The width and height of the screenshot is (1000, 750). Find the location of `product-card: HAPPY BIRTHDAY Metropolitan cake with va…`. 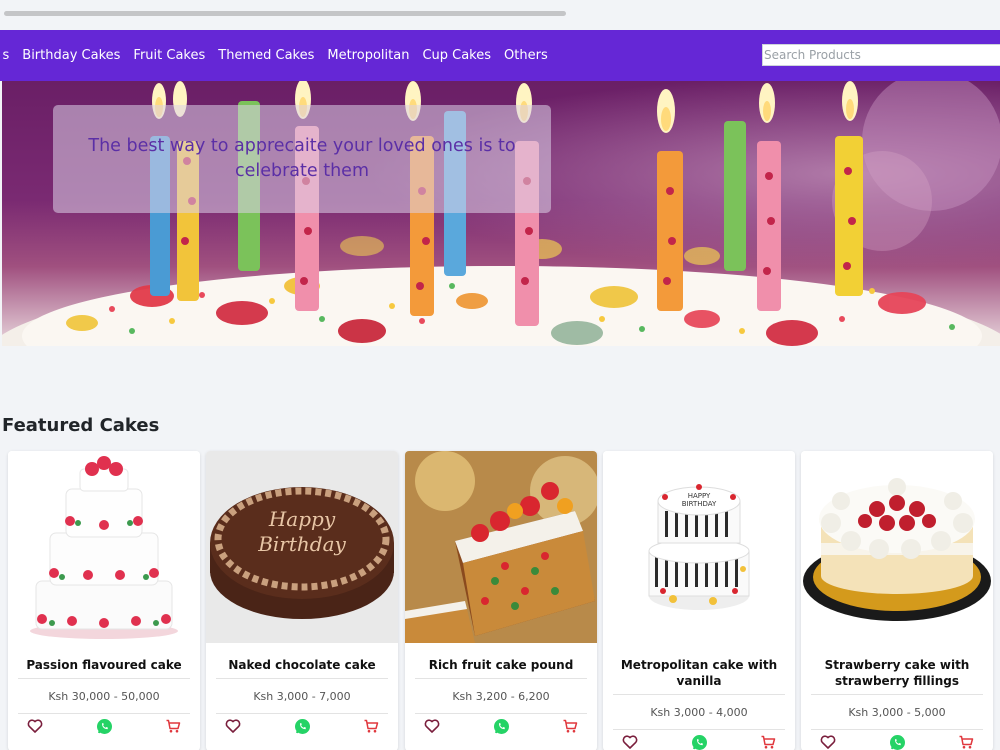

product-card: HAPPY BIRTHDAY Metropolitan cake with va… is located at coordinates (699, 600).